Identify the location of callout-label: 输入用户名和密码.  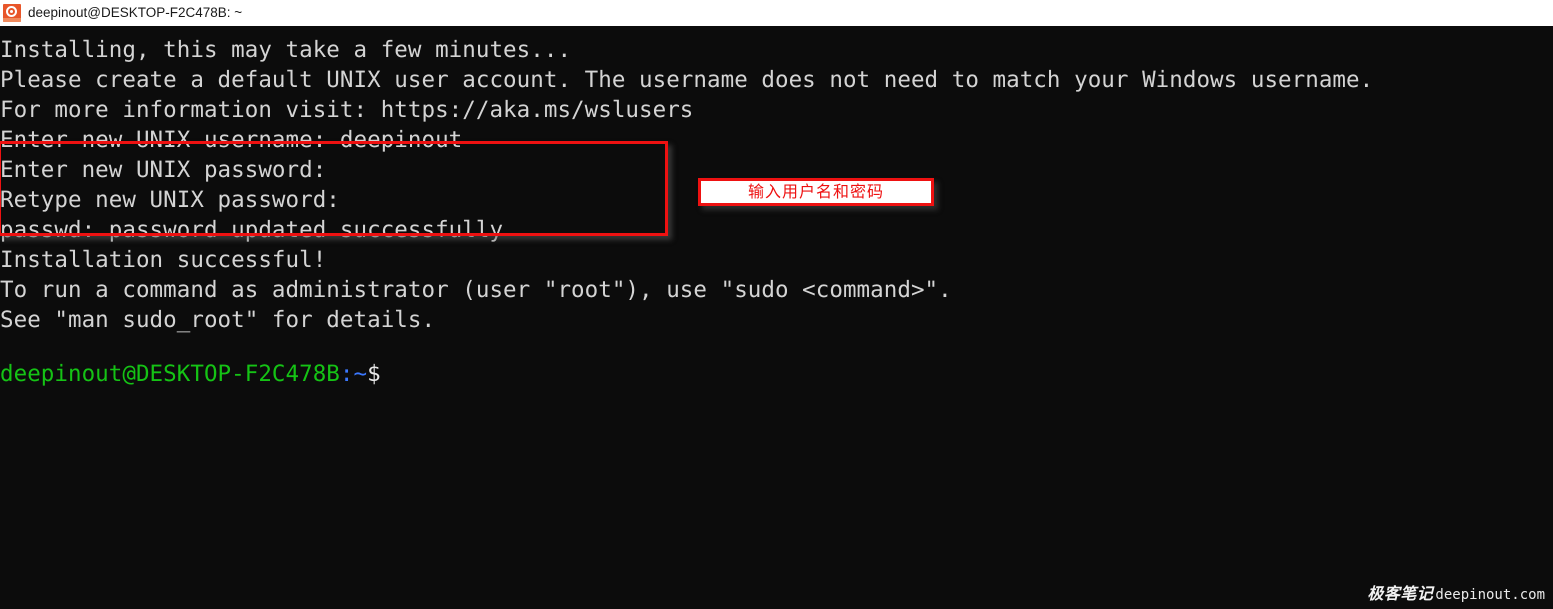
(815, 191).